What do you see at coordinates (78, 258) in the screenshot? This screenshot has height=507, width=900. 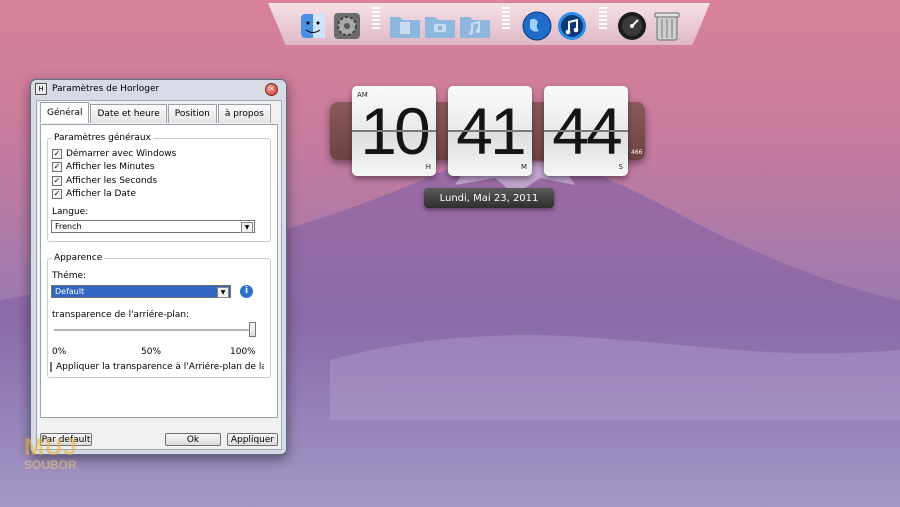 I see `appearance-legend: Apparence` at bounding box center [78, 258].